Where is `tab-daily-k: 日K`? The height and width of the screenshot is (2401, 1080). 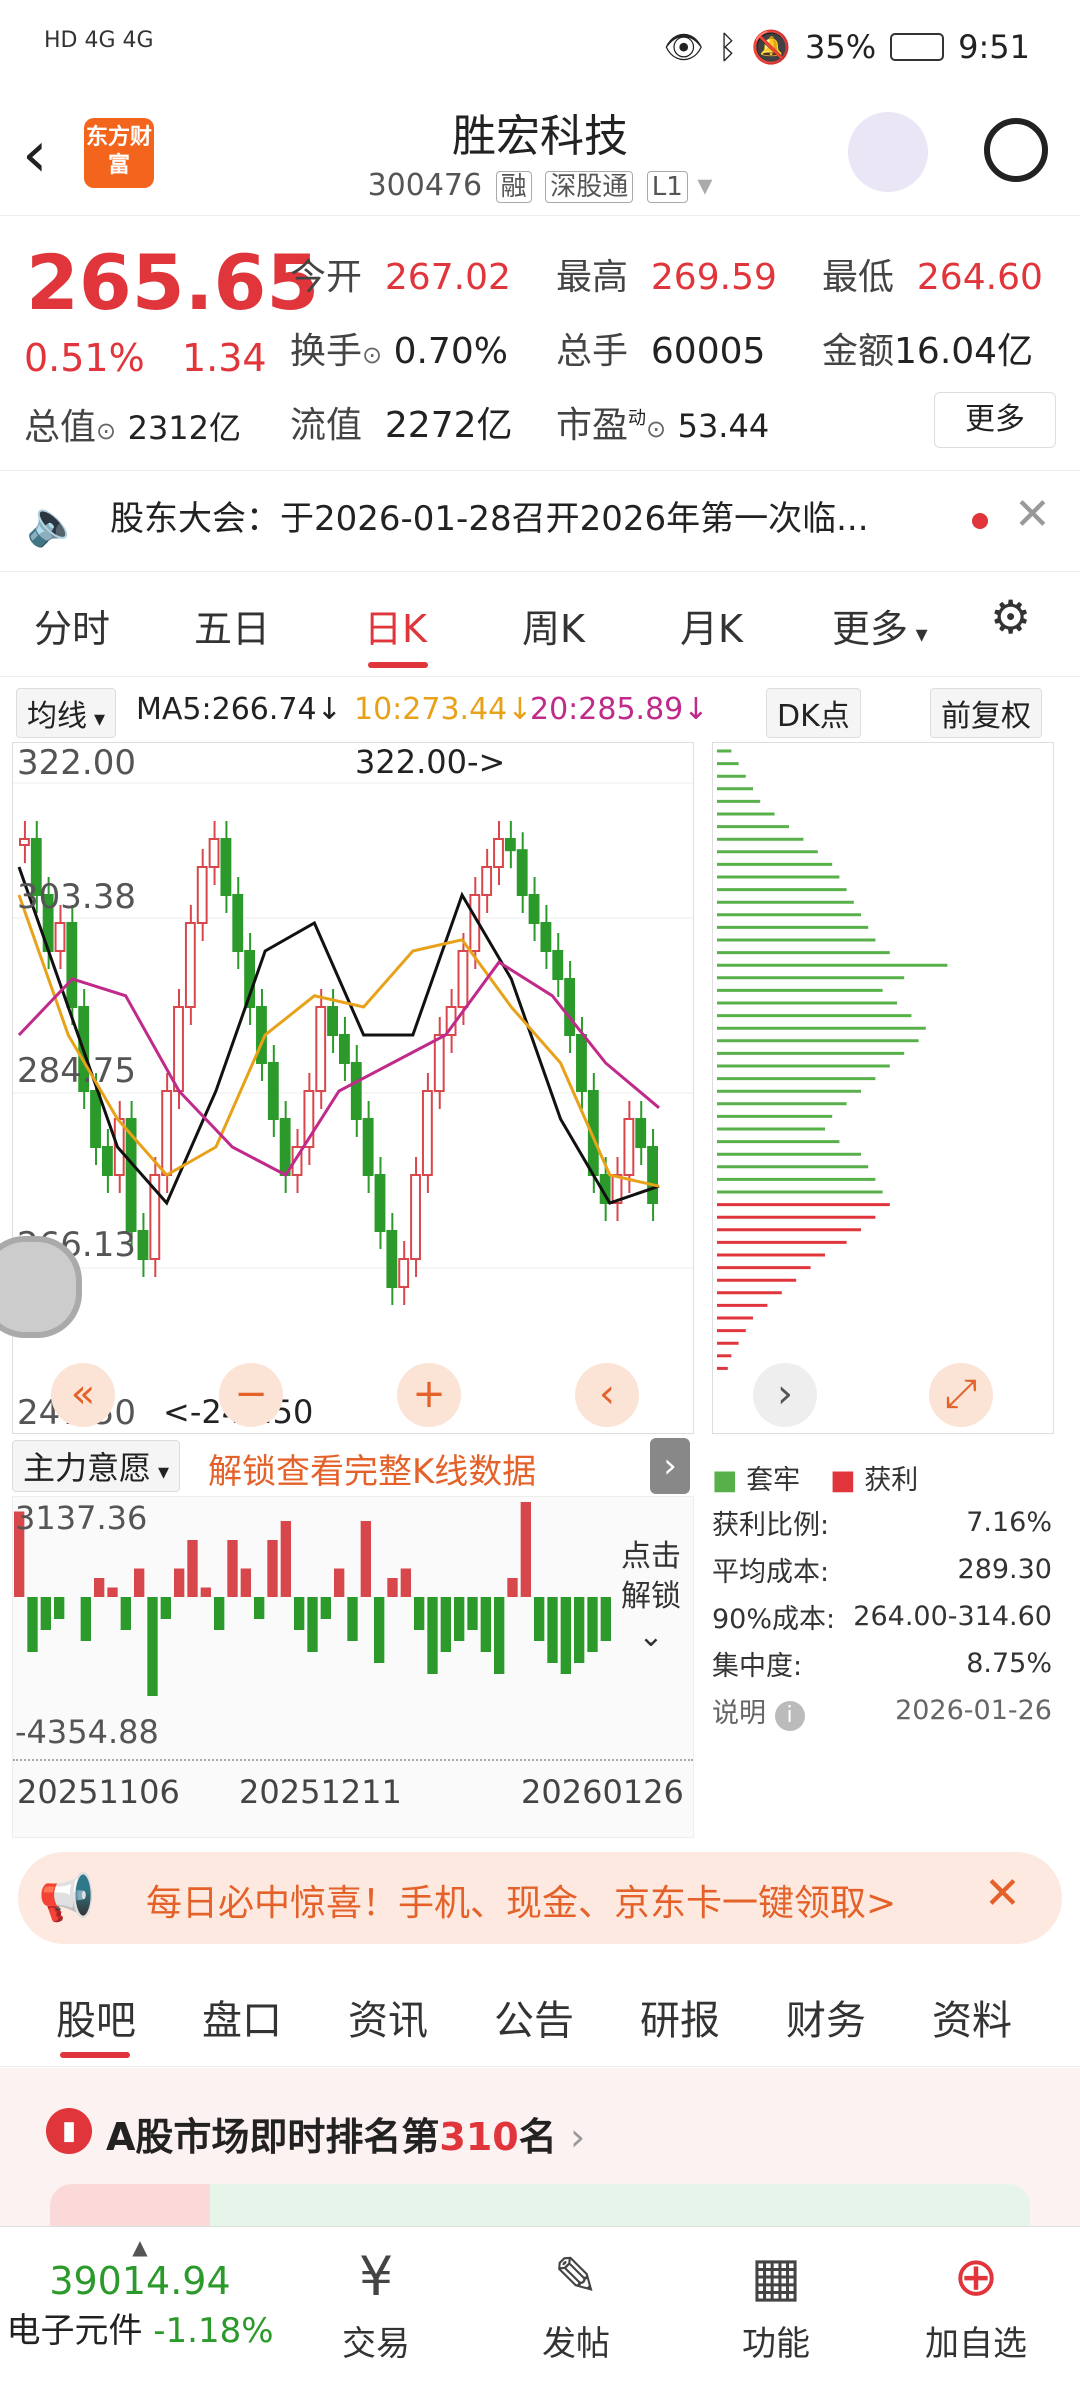 tab-daily-k: 日K is located at coordinates (395, 625).